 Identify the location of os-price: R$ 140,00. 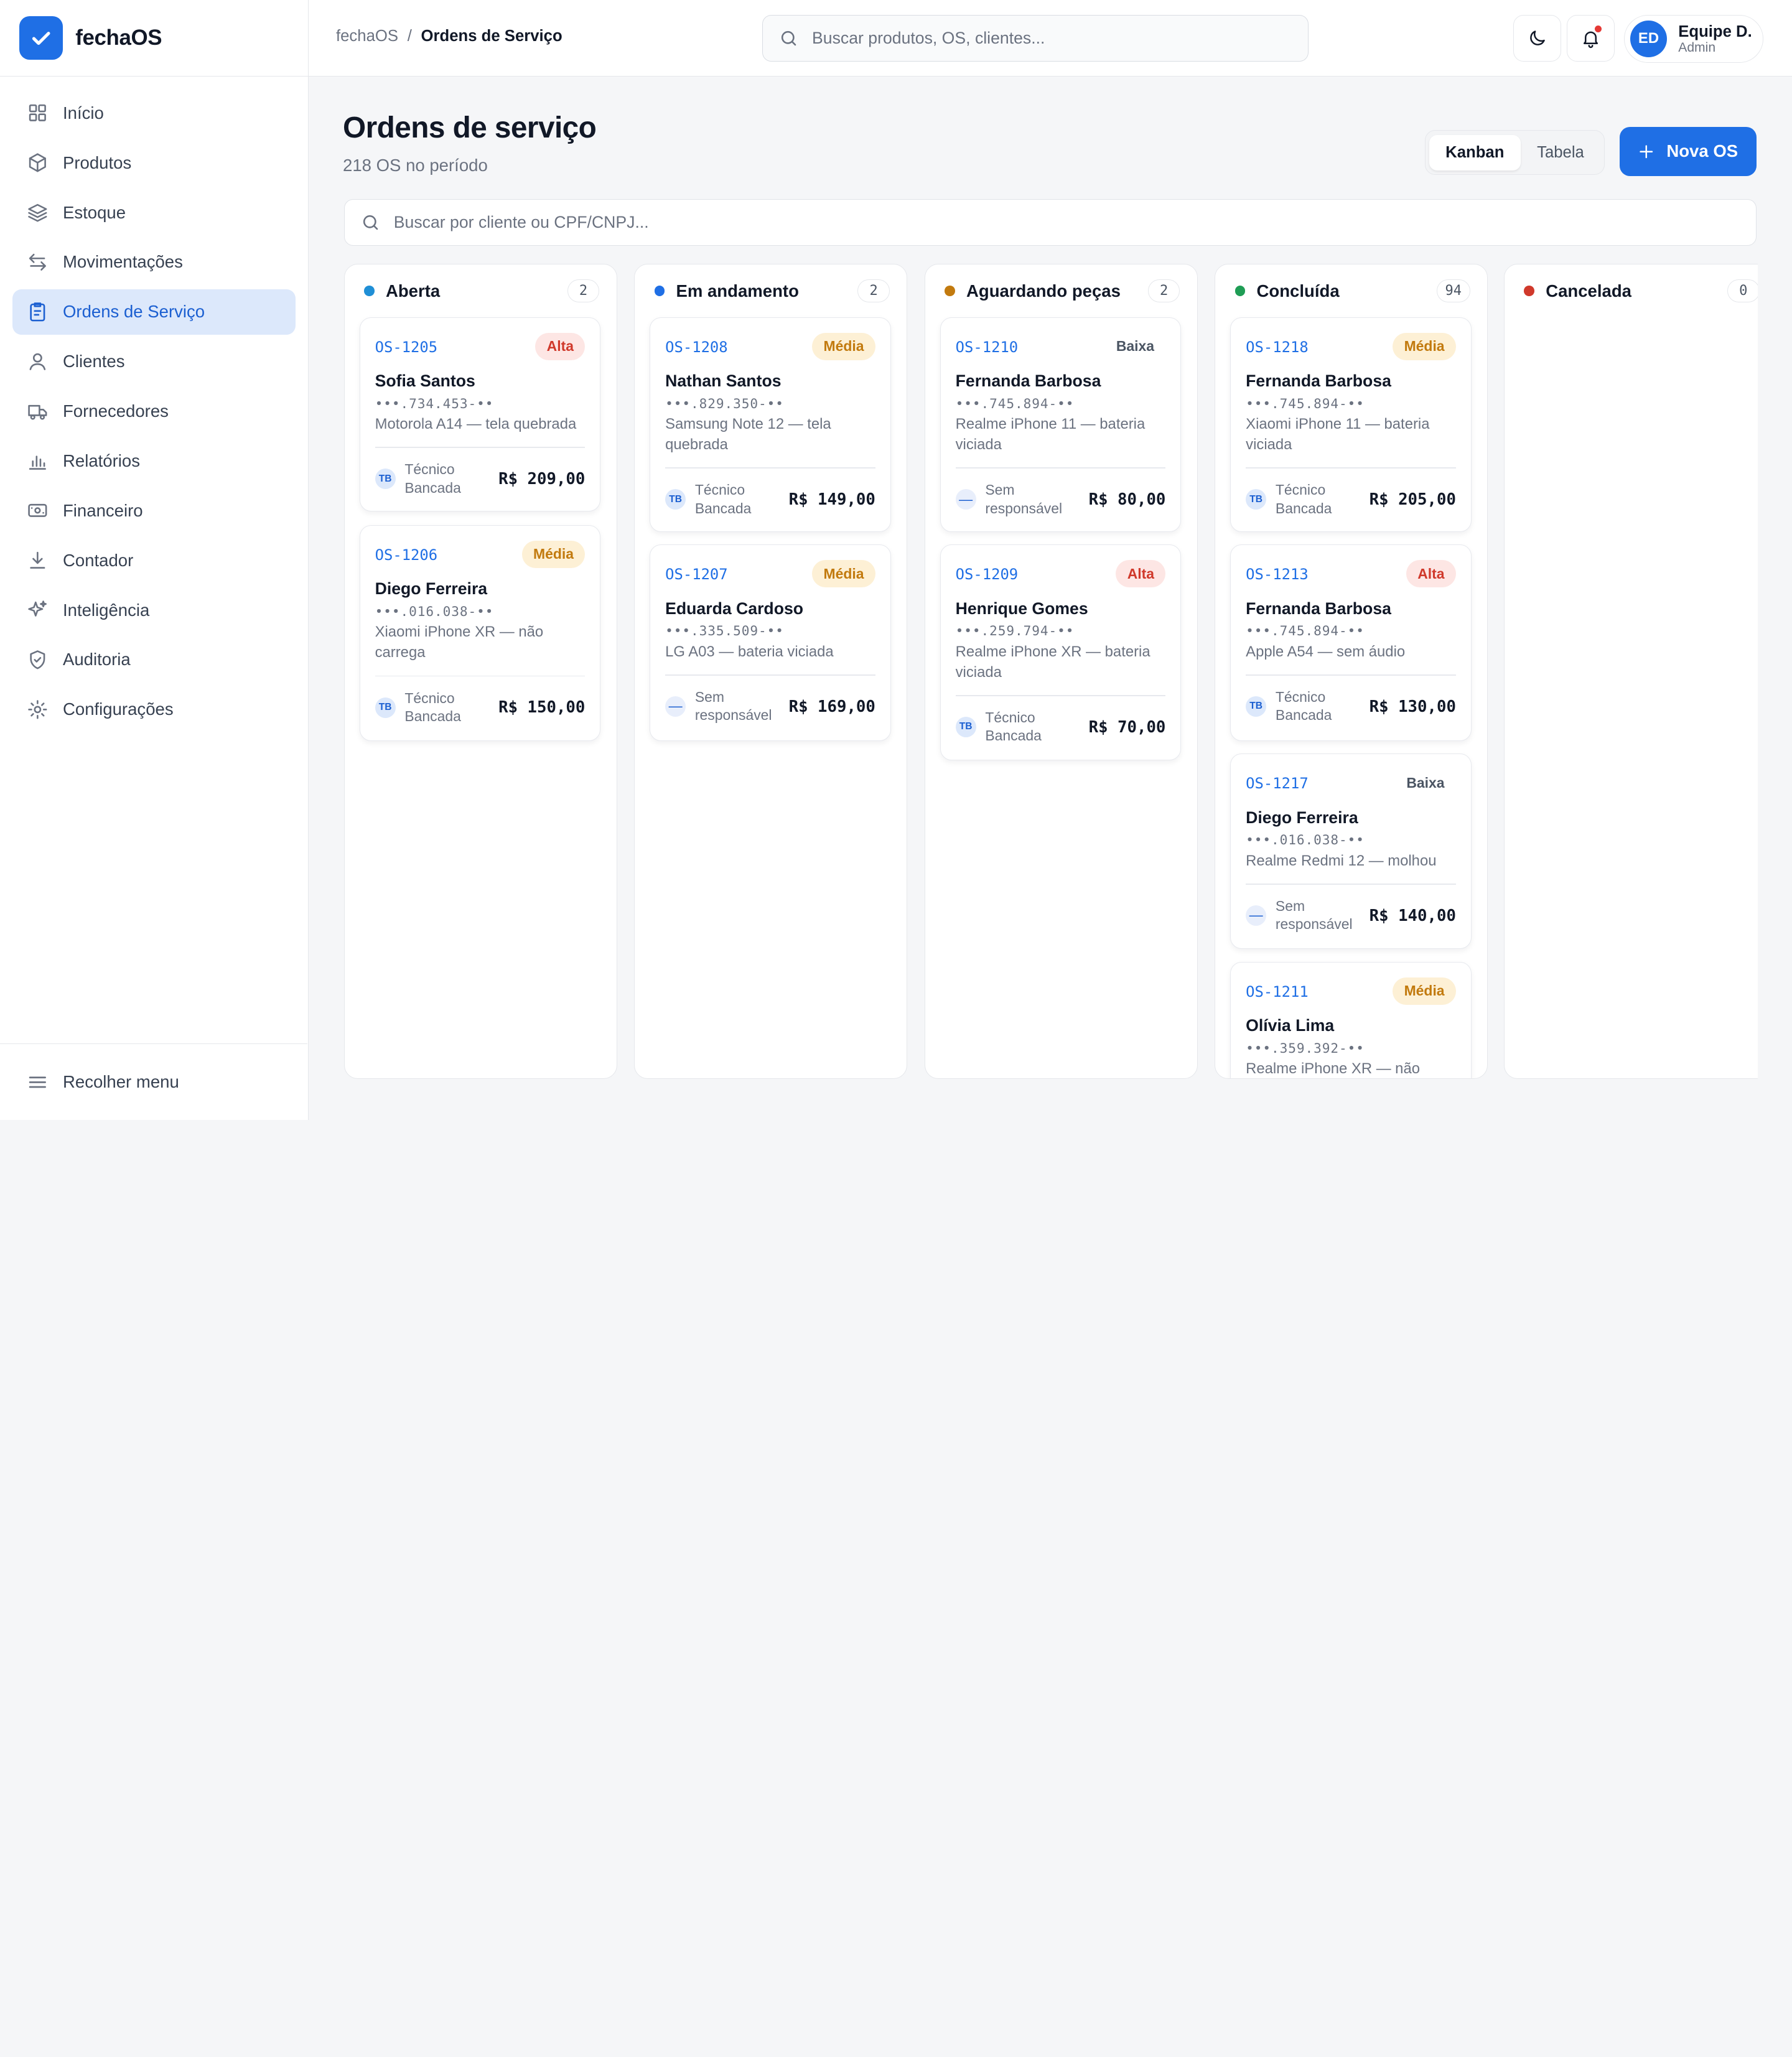
(1412, 915).